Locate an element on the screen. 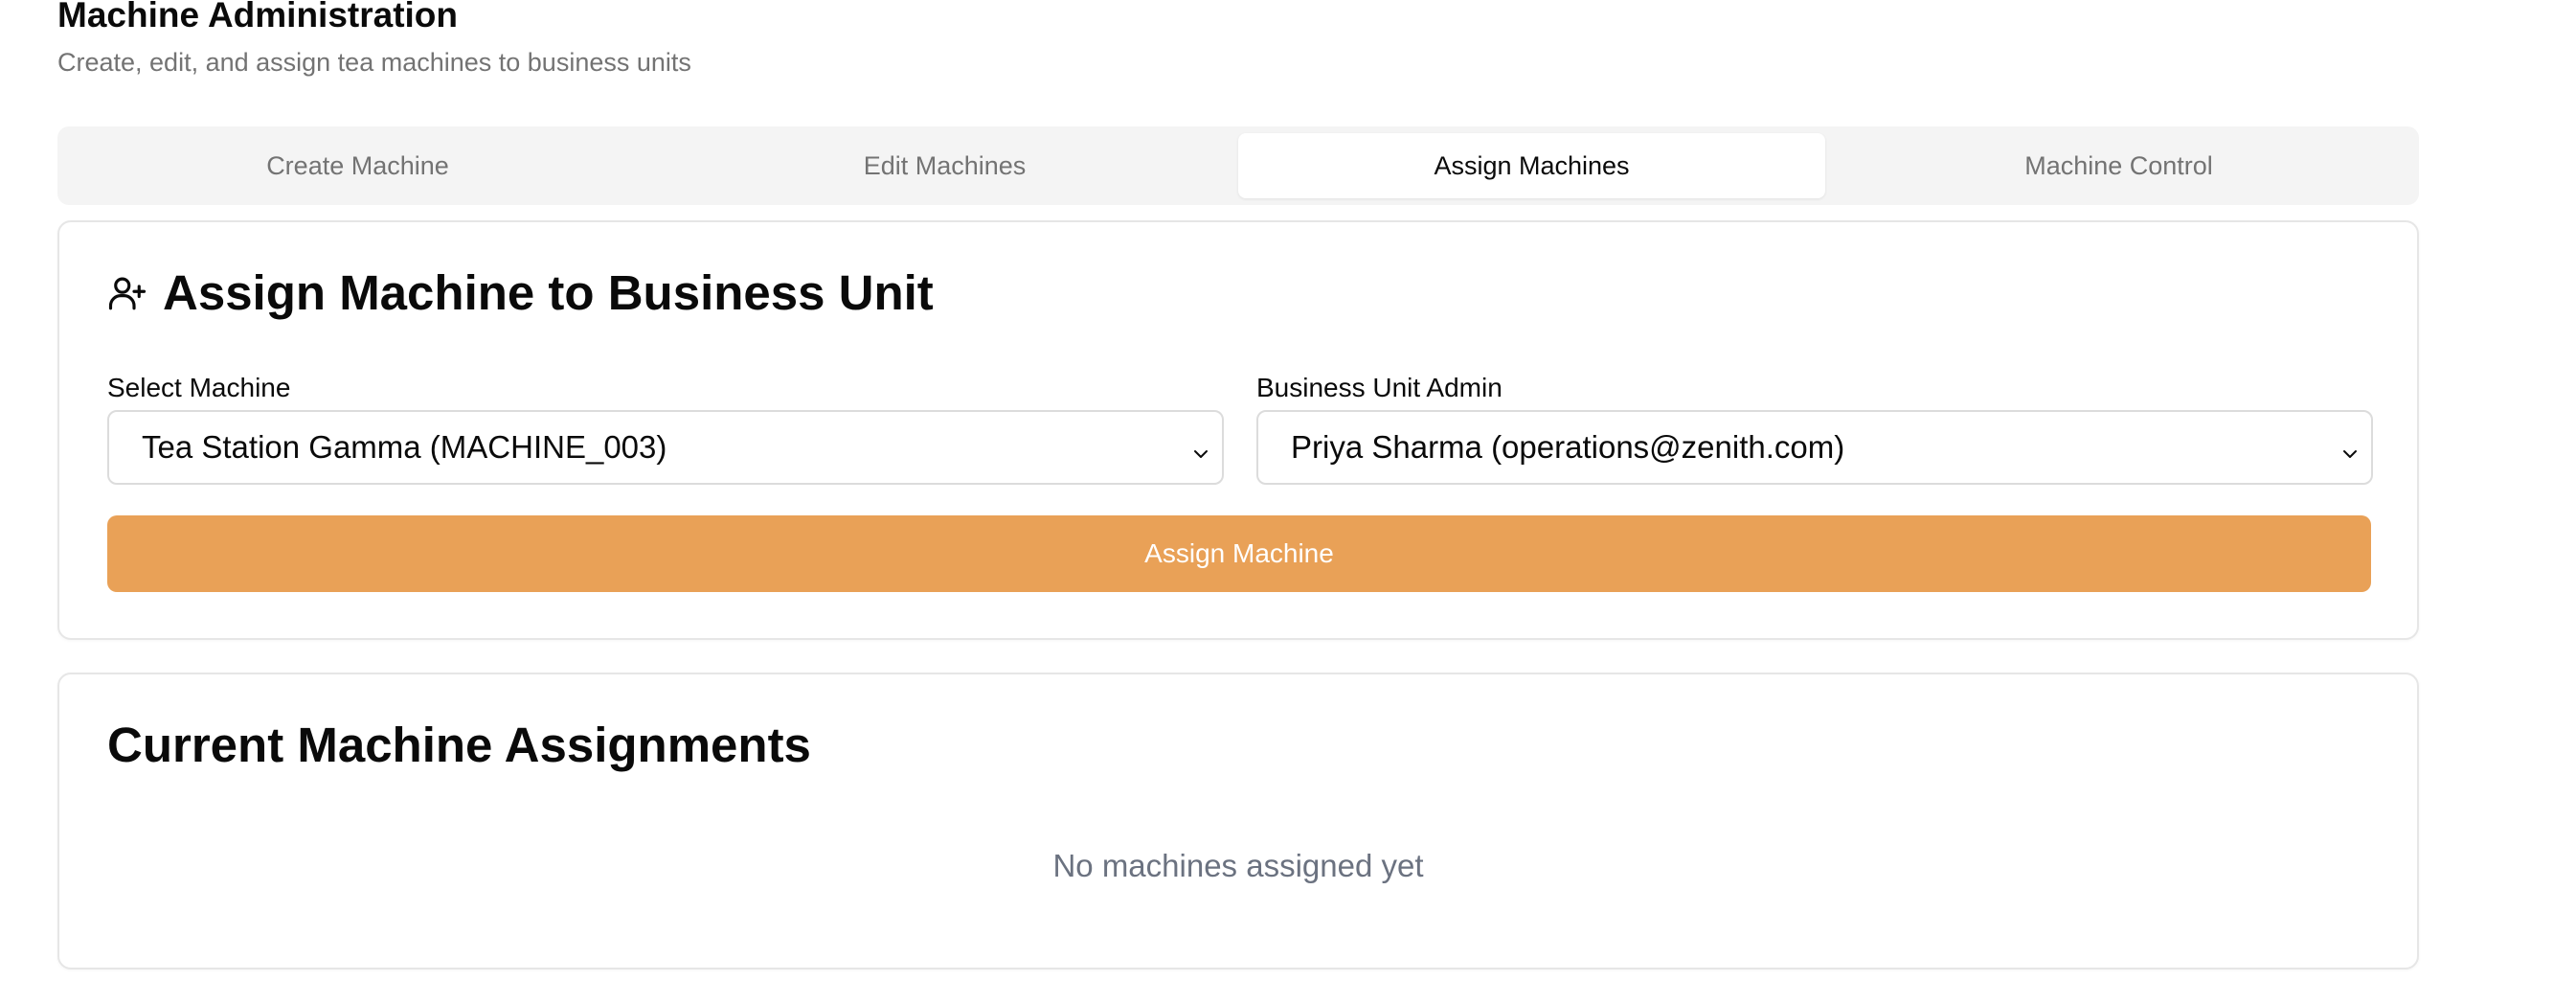 This screenshot has width=2576, height=981. assign-card-title: Assign Machine to Business Unit is located at coordinates (548, 293).